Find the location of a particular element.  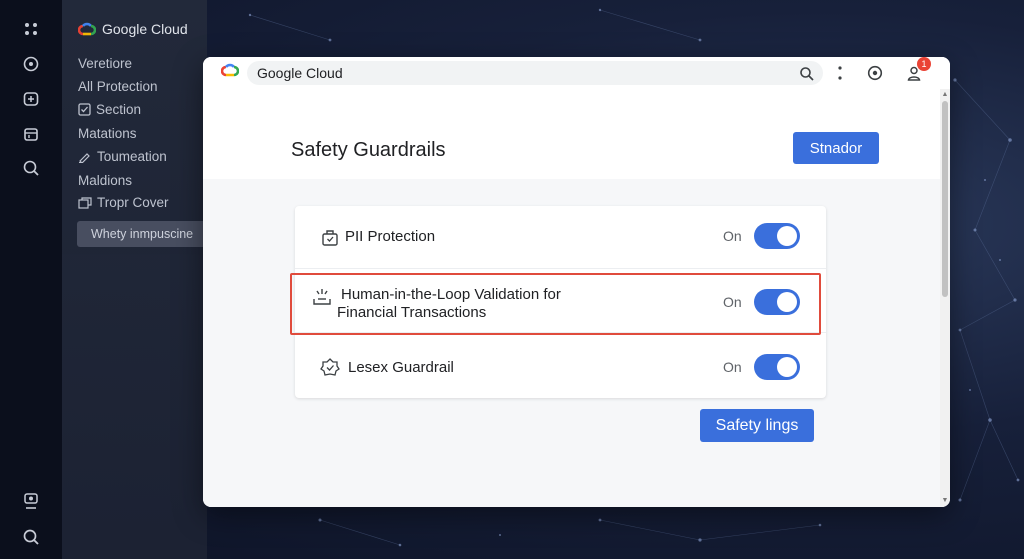

gear-check-icon is located at coordinates (330, 367).